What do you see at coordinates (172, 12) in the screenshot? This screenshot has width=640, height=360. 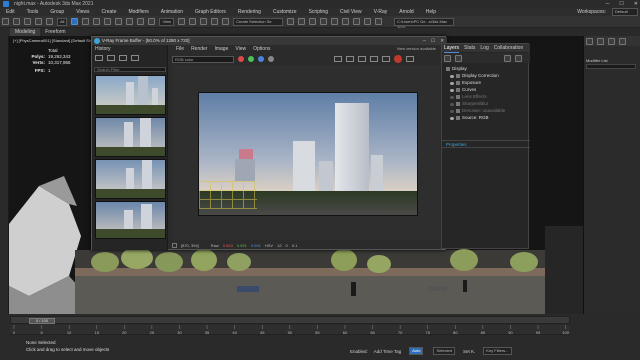 I see `menu-animation: Animation` at bounding box center [172, 12].